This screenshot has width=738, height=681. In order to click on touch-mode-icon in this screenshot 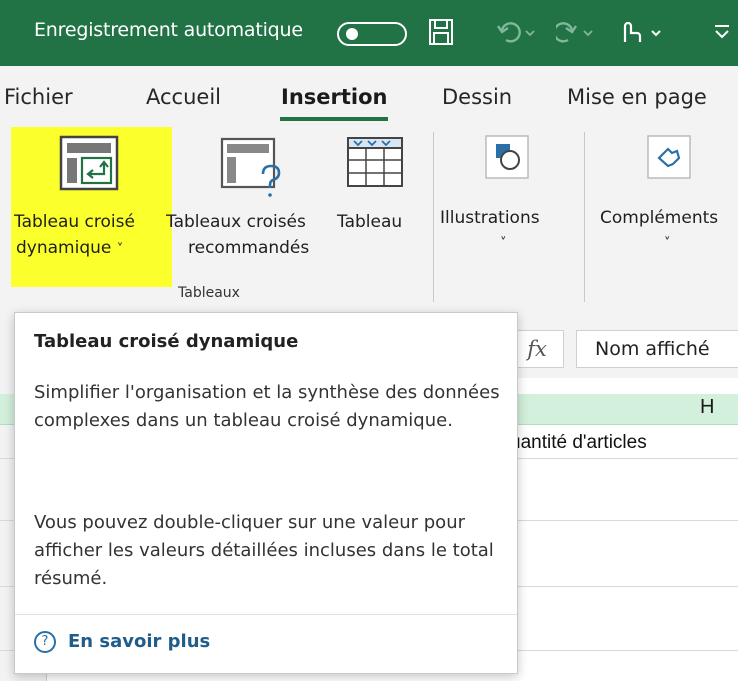, I will do `click(642, 34)`.